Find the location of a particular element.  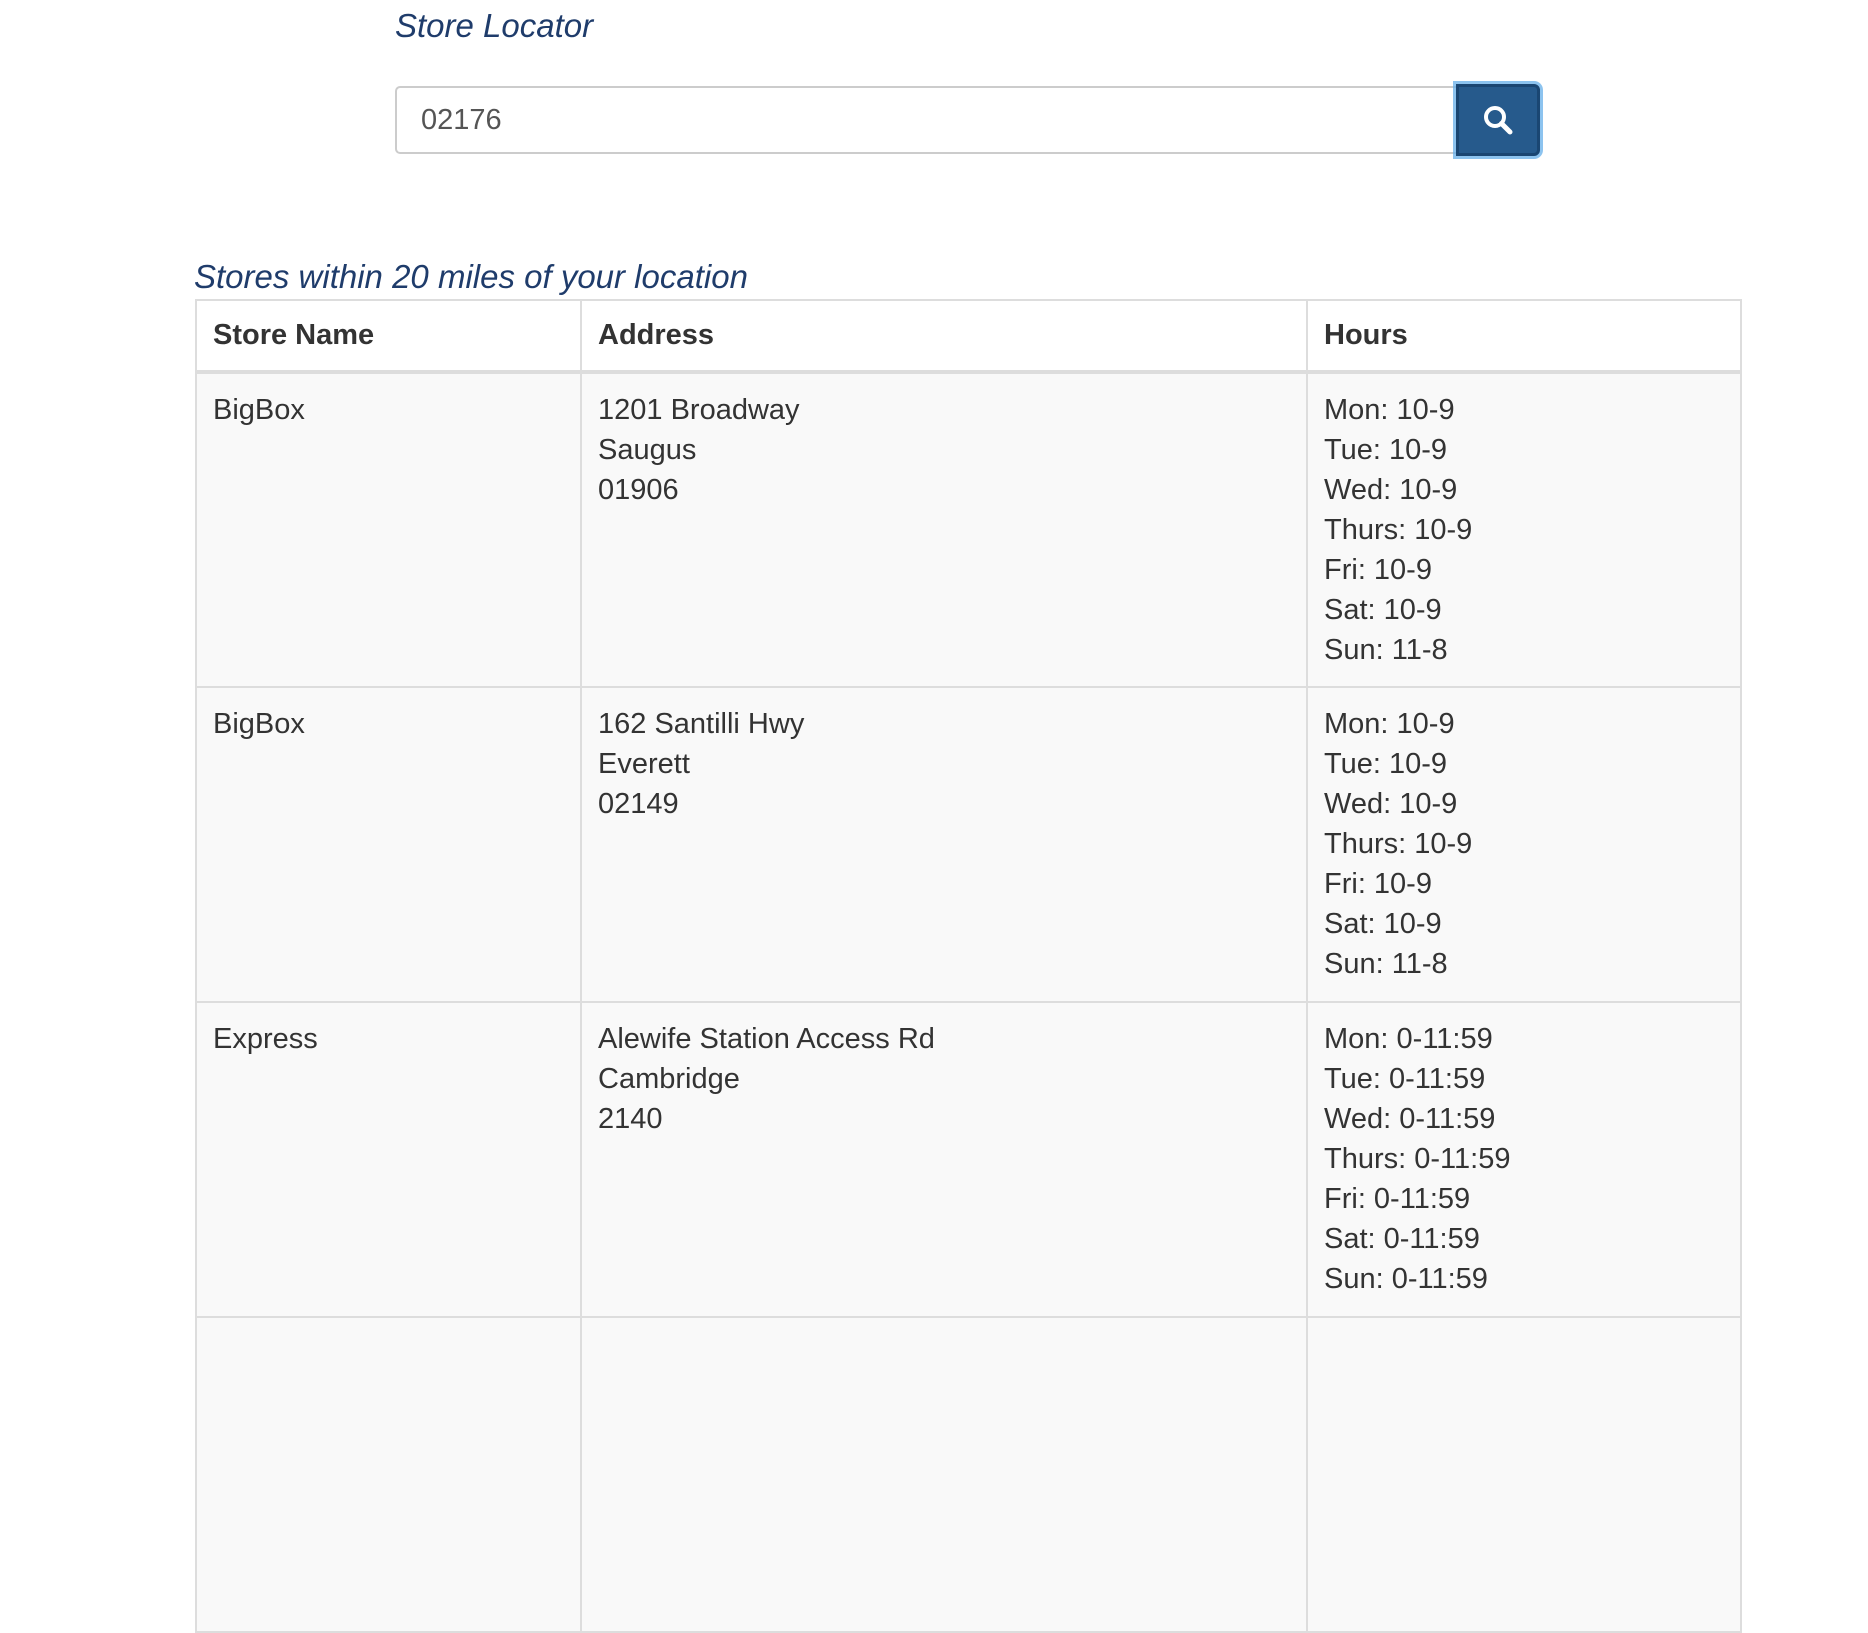

address-line: 01906 is located at coordinates (638, 490).